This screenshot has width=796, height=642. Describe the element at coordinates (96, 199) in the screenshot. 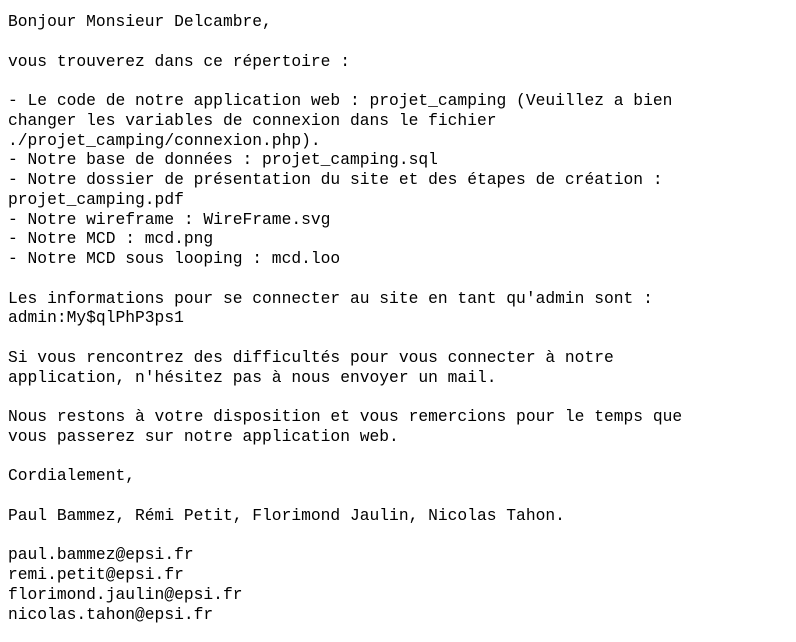

I see `item-line: projet_camping.pdf` at that location.